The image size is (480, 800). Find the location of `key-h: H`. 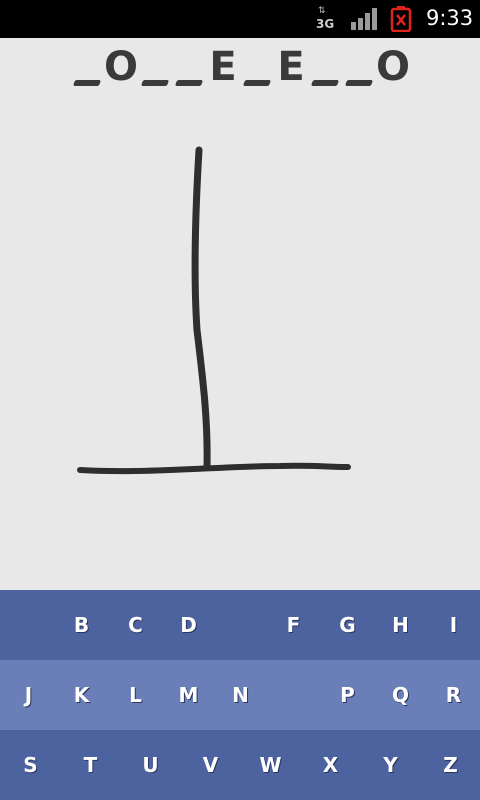

key-h: H is located at coordinates (400, 625).